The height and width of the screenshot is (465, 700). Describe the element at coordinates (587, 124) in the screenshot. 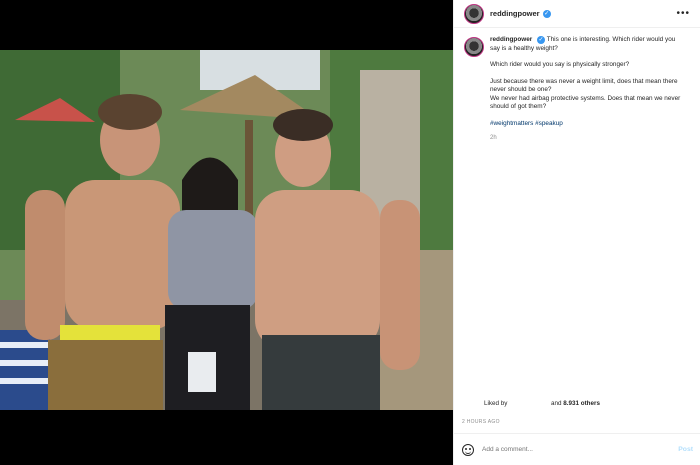

I see `hashtags-link: #weightmatters #speakup` at that location.